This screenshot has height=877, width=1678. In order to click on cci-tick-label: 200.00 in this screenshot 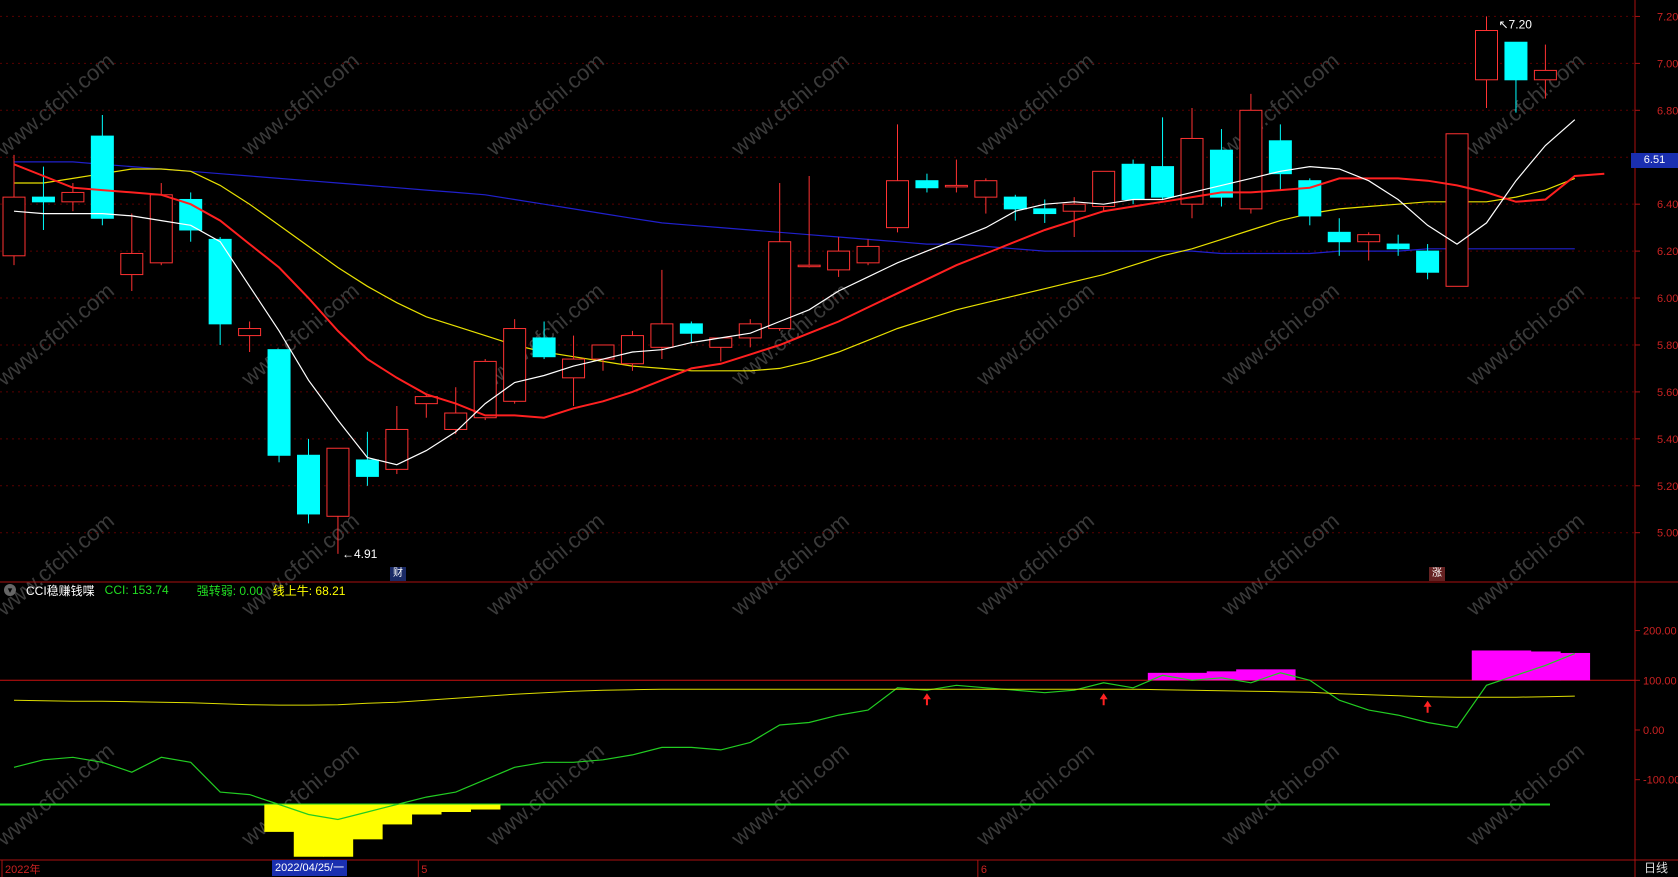, I will do `click(1660, 632)`.